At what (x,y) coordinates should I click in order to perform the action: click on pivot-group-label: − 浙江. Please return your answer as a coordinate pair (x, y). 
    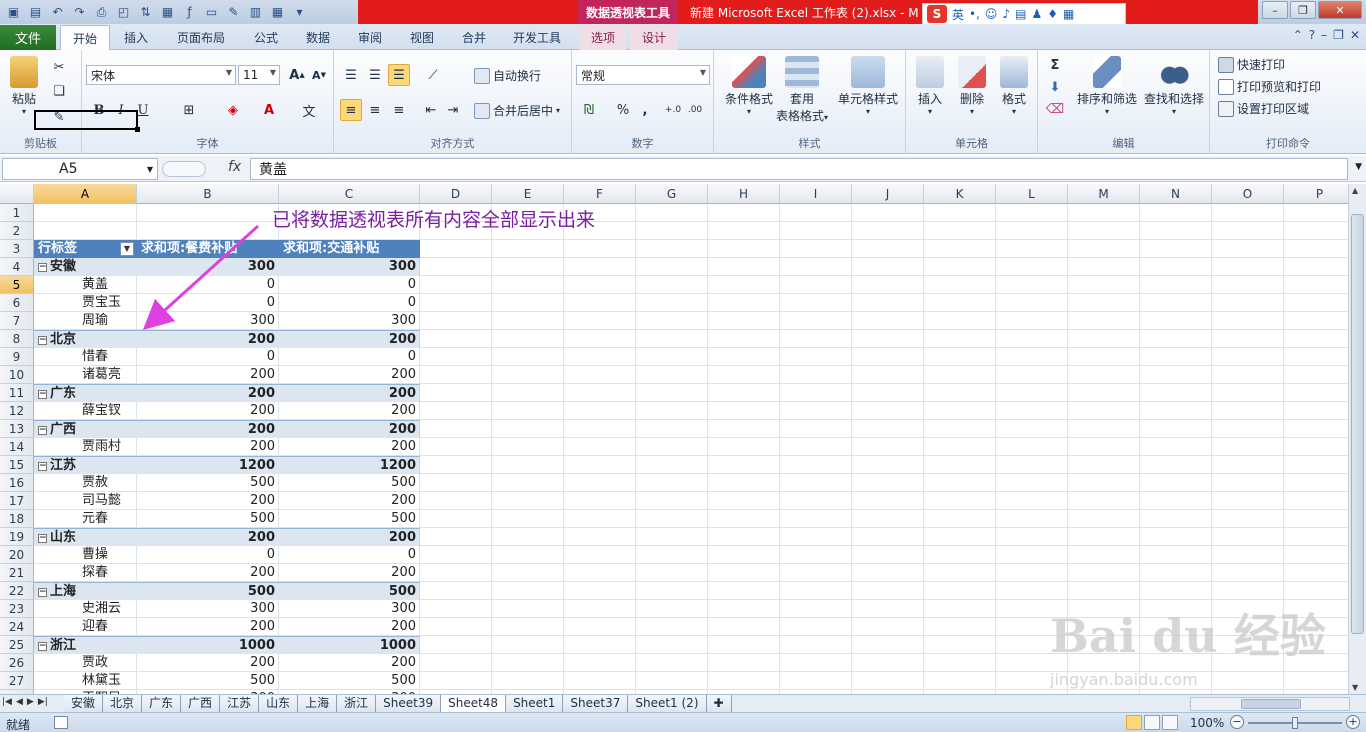
    Looking at the image, I should click on (85, 646).